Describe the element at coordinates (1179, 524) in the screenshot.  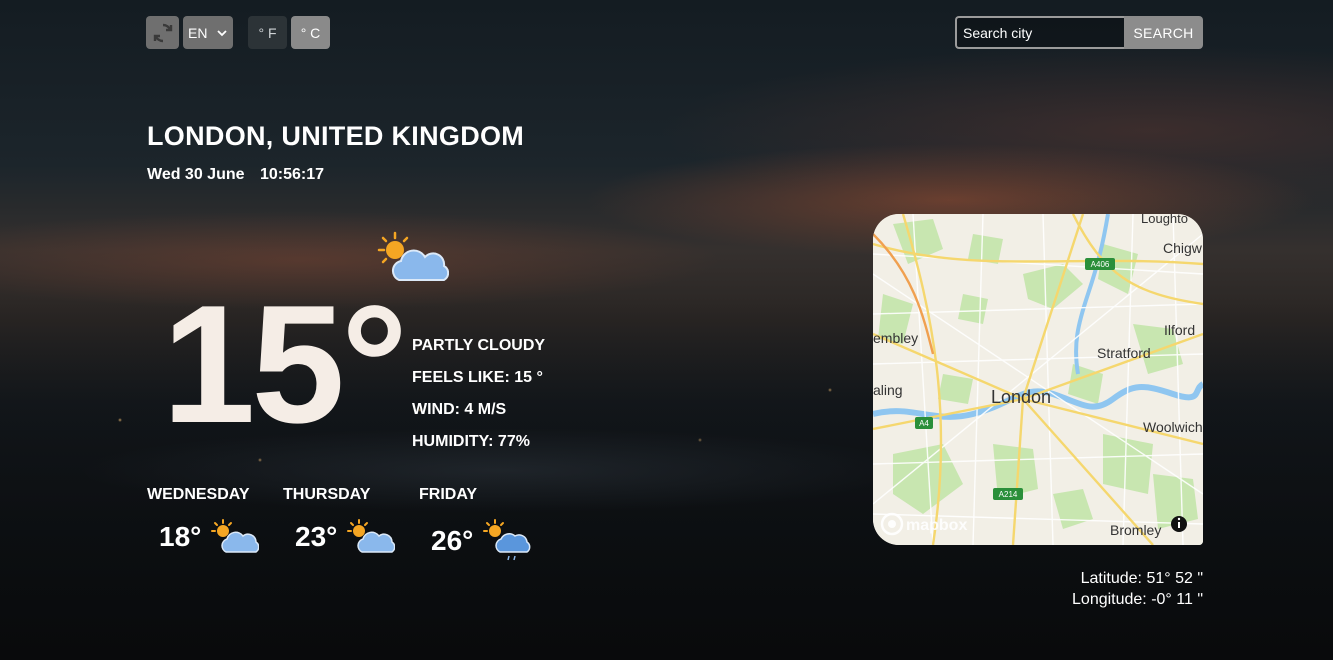
I see `info-icon` at that location.